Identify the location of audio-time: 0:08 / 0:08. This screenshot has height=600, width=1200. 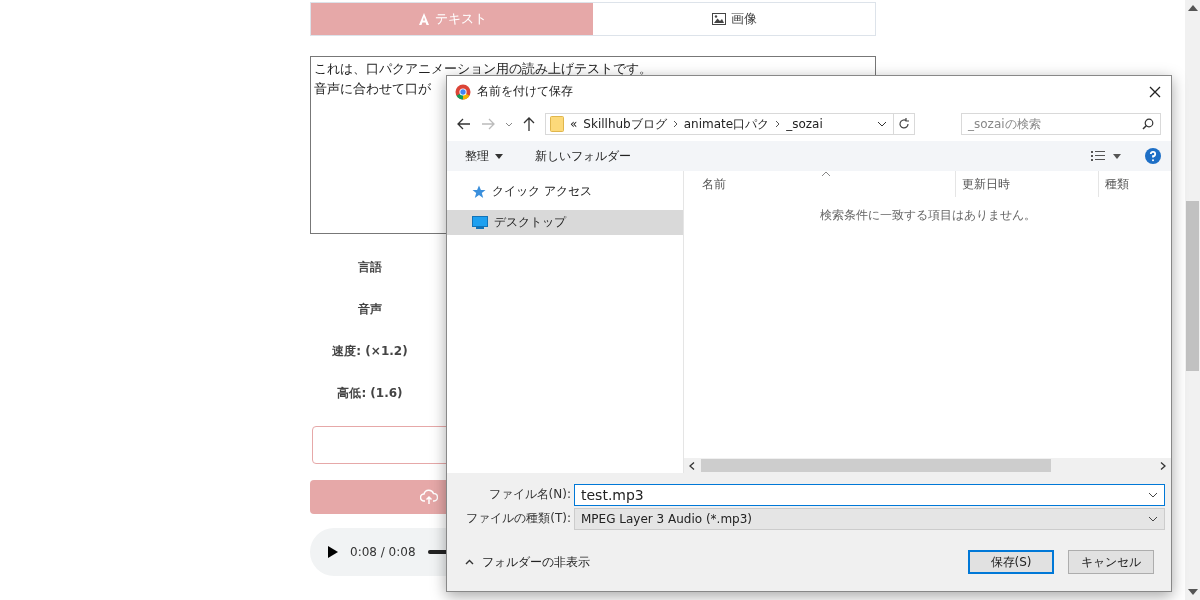
(383, 552).